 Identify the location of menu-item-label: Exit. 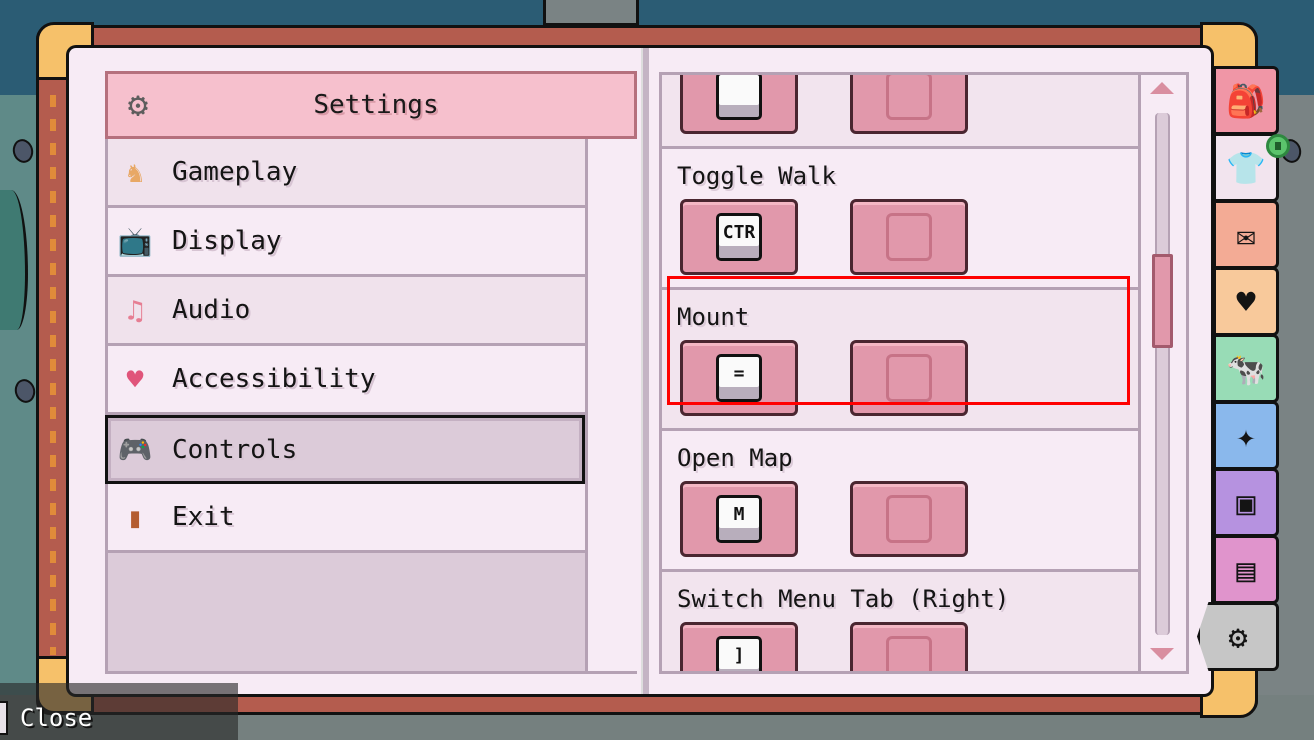
(203, 517).